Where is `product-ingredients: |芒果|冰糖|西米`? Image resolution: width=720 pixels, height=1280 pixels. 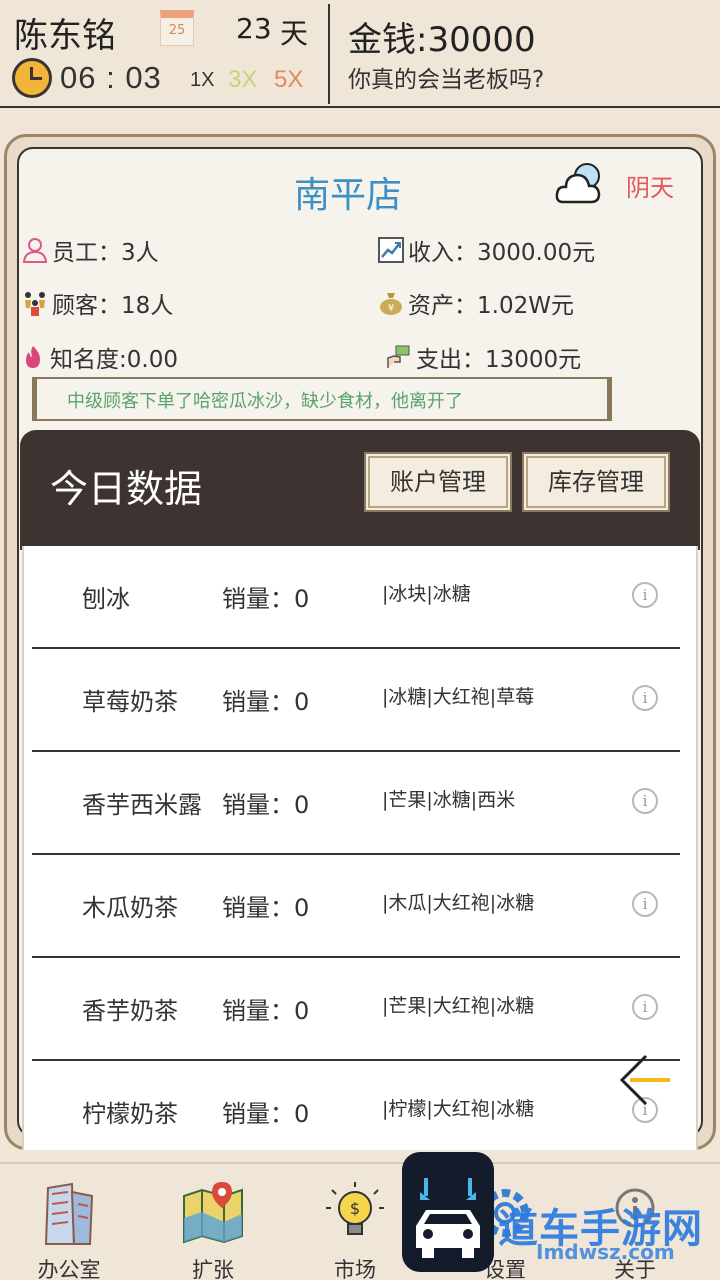
product-ingredients: |芒果|冰糖|西米 is located at coordinates (449, 800).